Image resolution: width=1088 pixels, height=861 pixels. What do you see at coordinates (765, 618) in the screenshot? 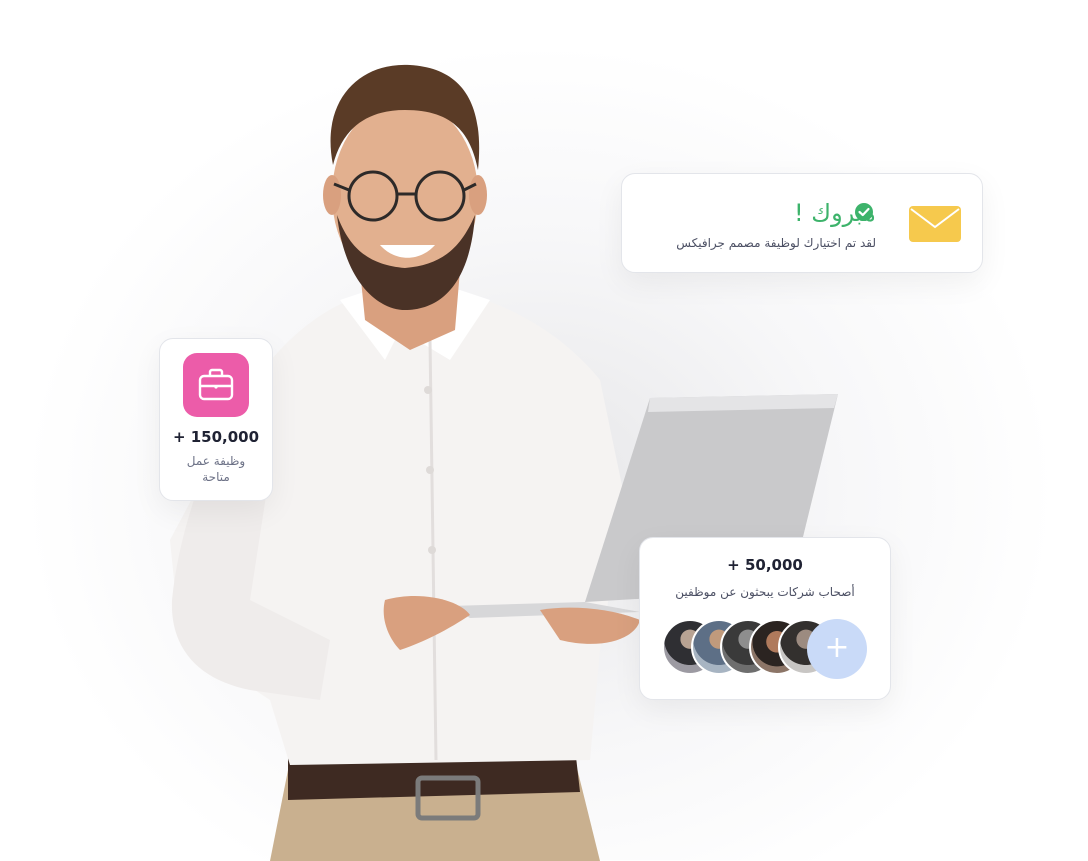
I see `employers-card: 50,000 + أصحاب شركات يبحثون عن موظفين +` at bounding box center [765, 618].